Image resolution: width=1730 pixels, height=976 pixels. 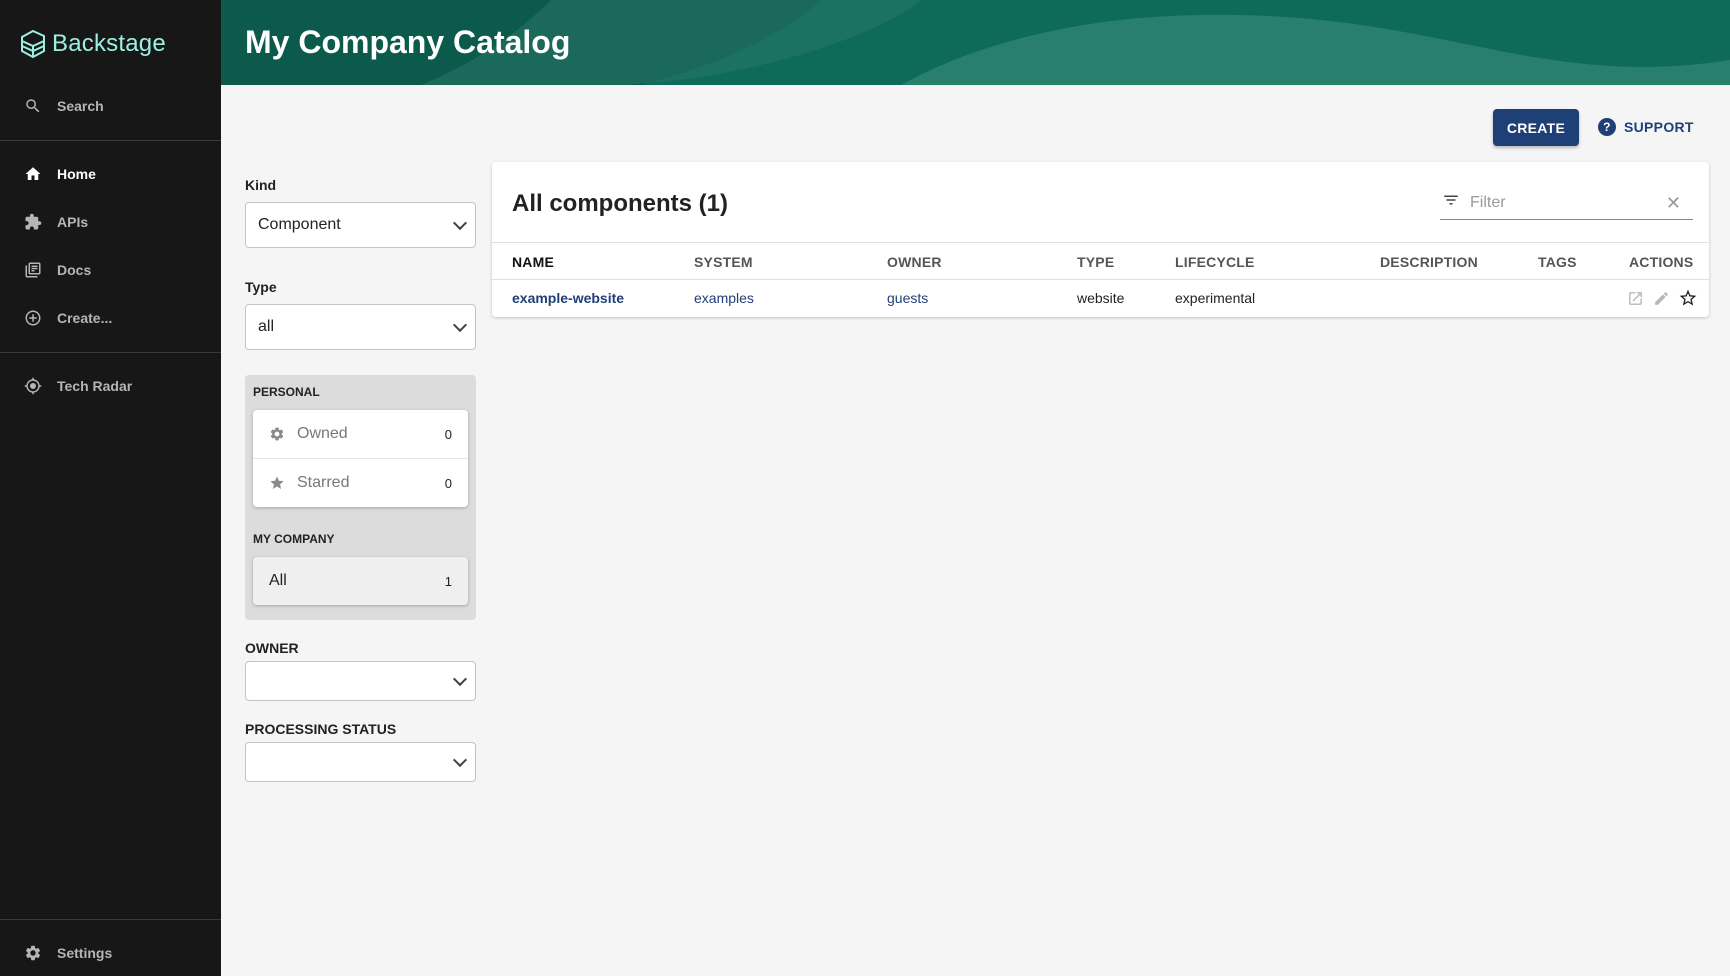 I want to click on puzzle-icon, so click(x=33, y=222).